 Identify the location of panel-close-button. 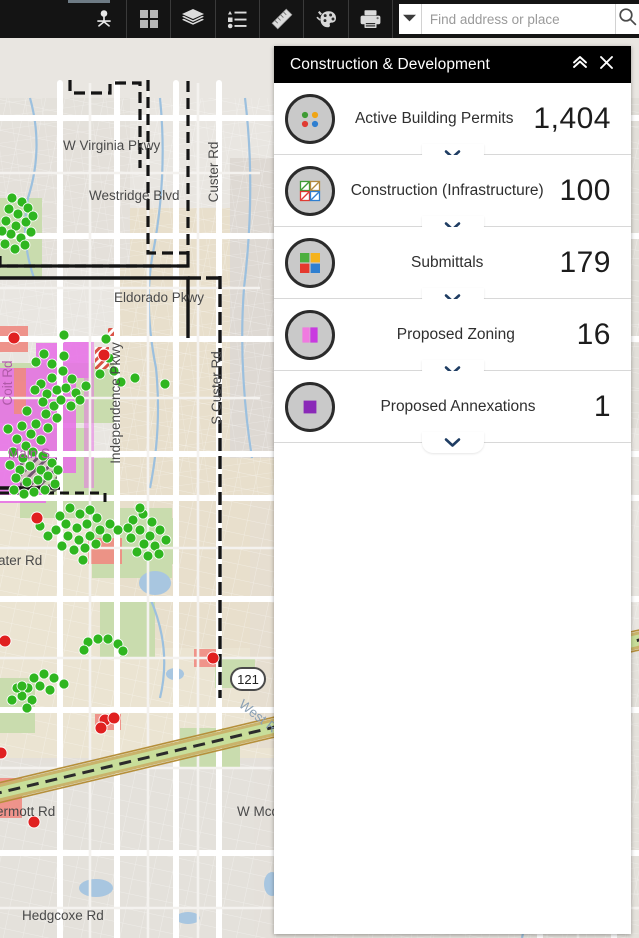
(606, 65).